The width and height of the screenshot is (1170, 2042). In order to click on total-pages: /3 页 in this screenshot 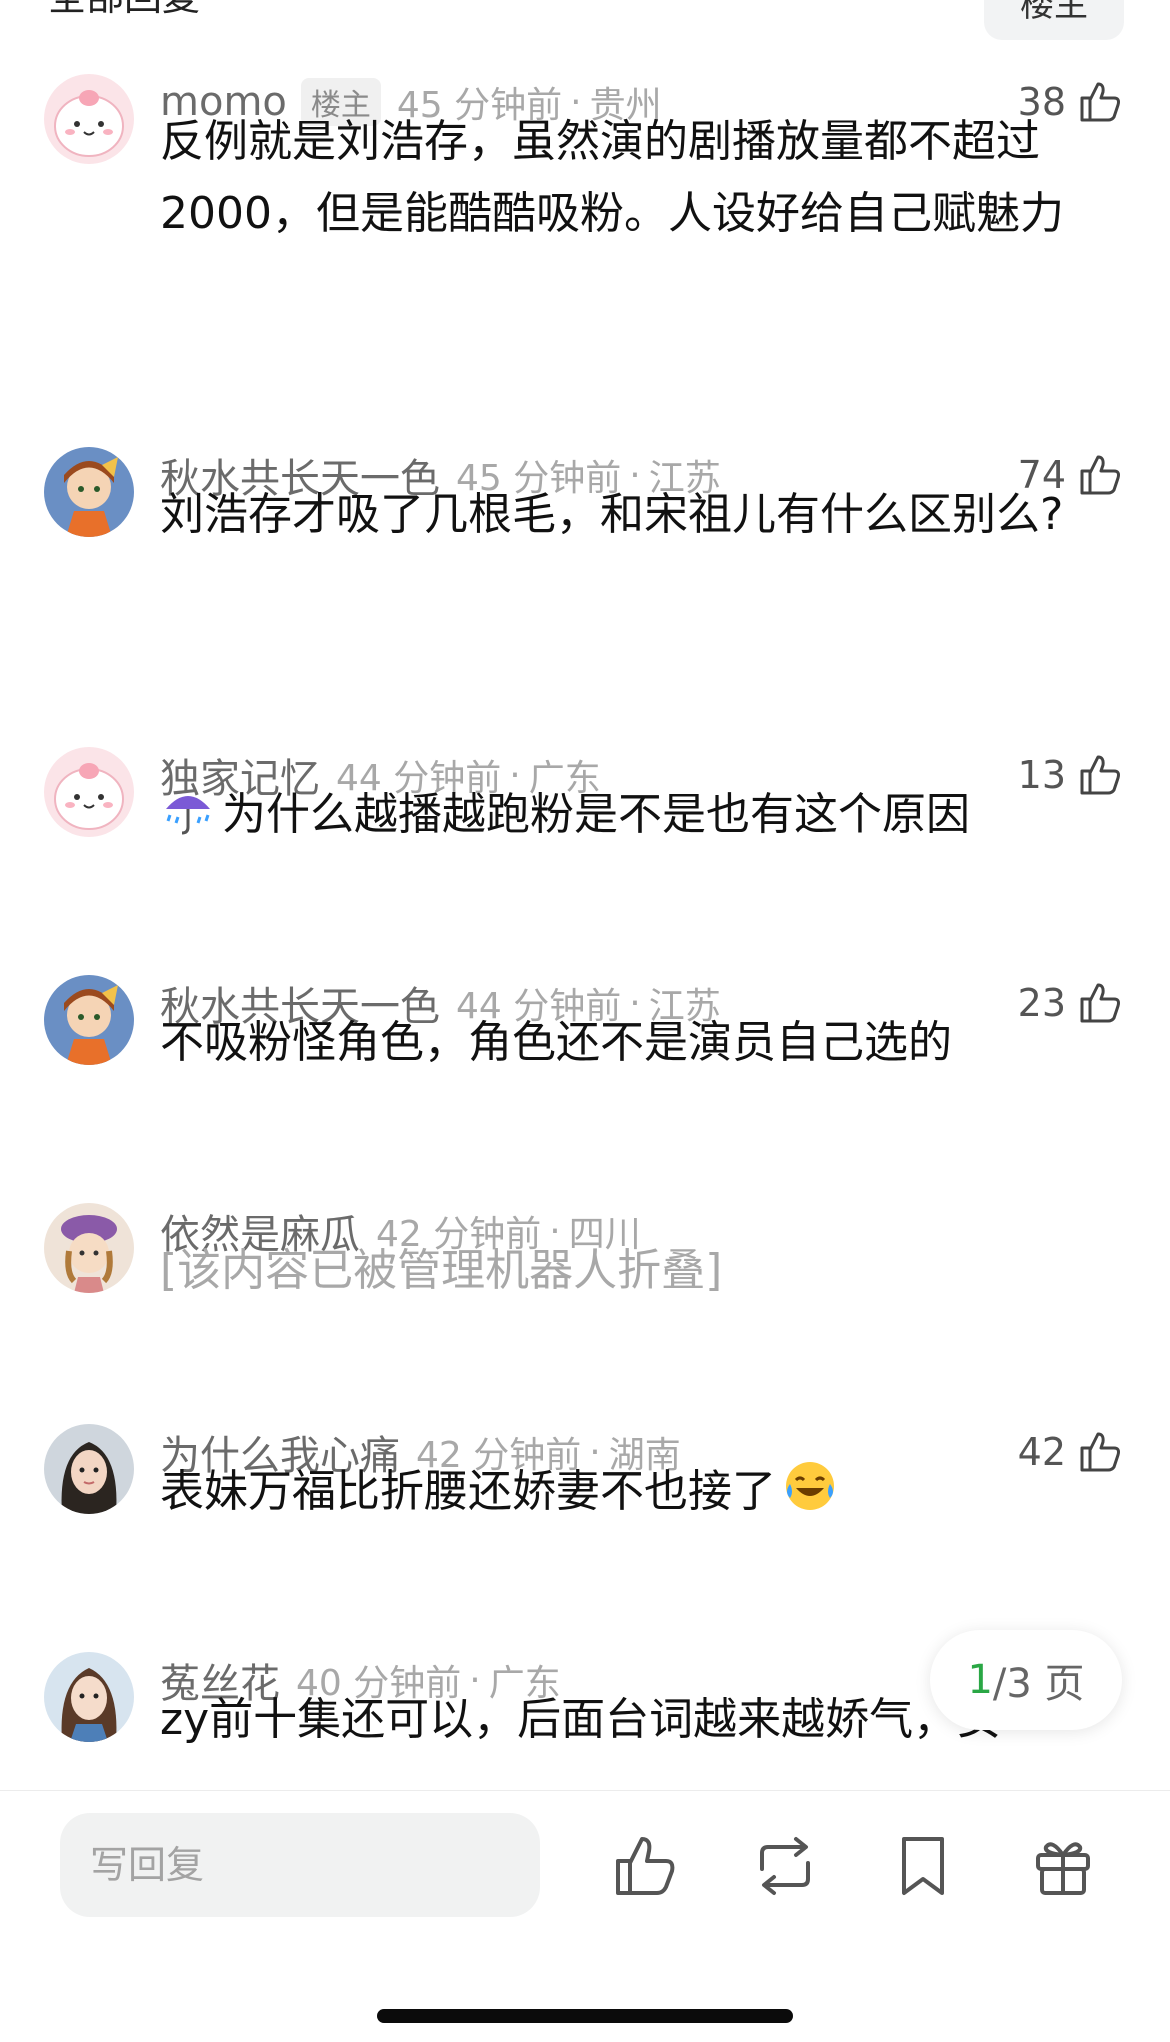, I will do `click(1038, 1684)`.